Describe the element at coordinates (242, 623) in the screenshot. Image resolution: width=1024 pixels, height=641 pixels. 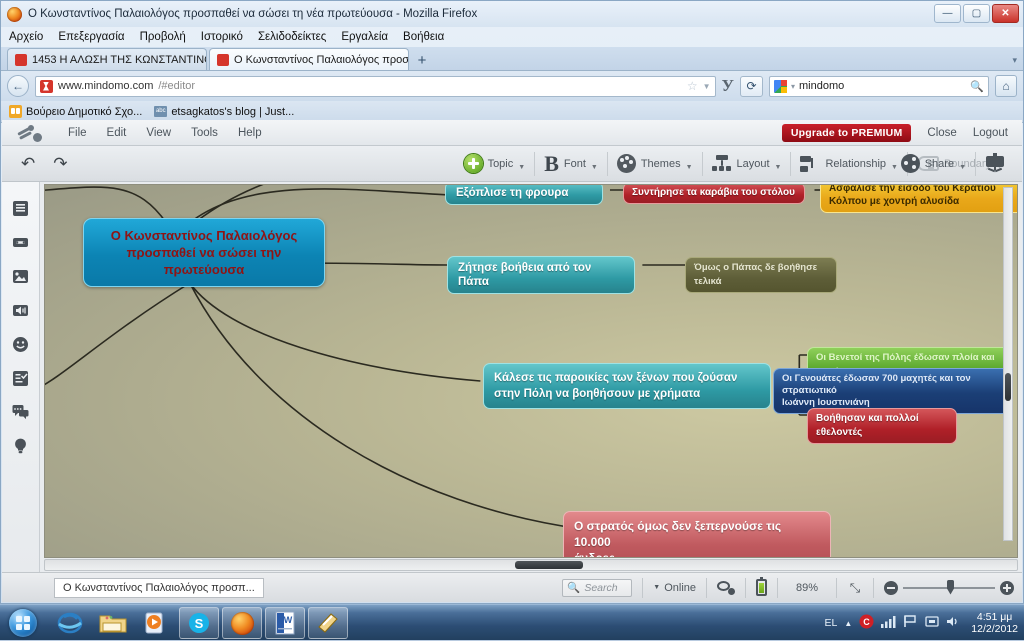
I see `firefox-icon` at that location.